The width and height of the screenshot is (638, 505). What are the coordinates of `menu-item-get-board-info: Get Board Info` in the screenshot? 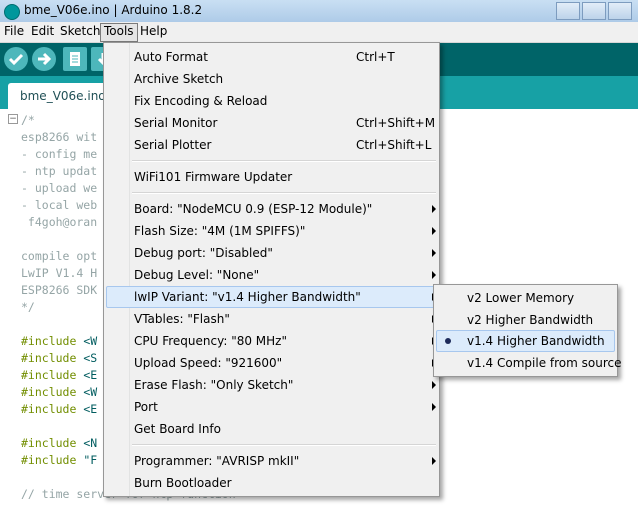 It's located at (270, 429).